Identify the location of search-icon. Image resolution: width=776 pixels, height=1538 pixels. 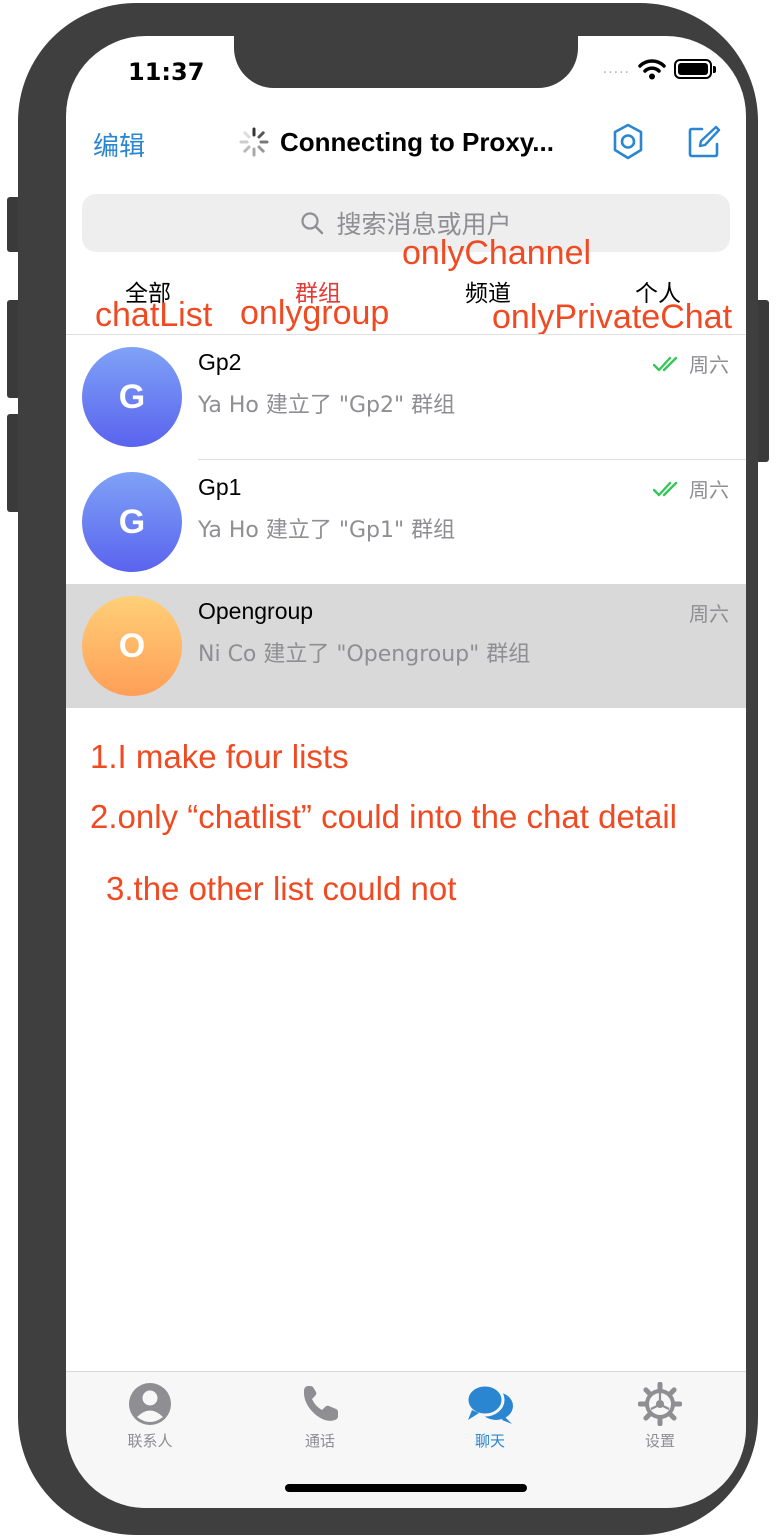
(312, 223).